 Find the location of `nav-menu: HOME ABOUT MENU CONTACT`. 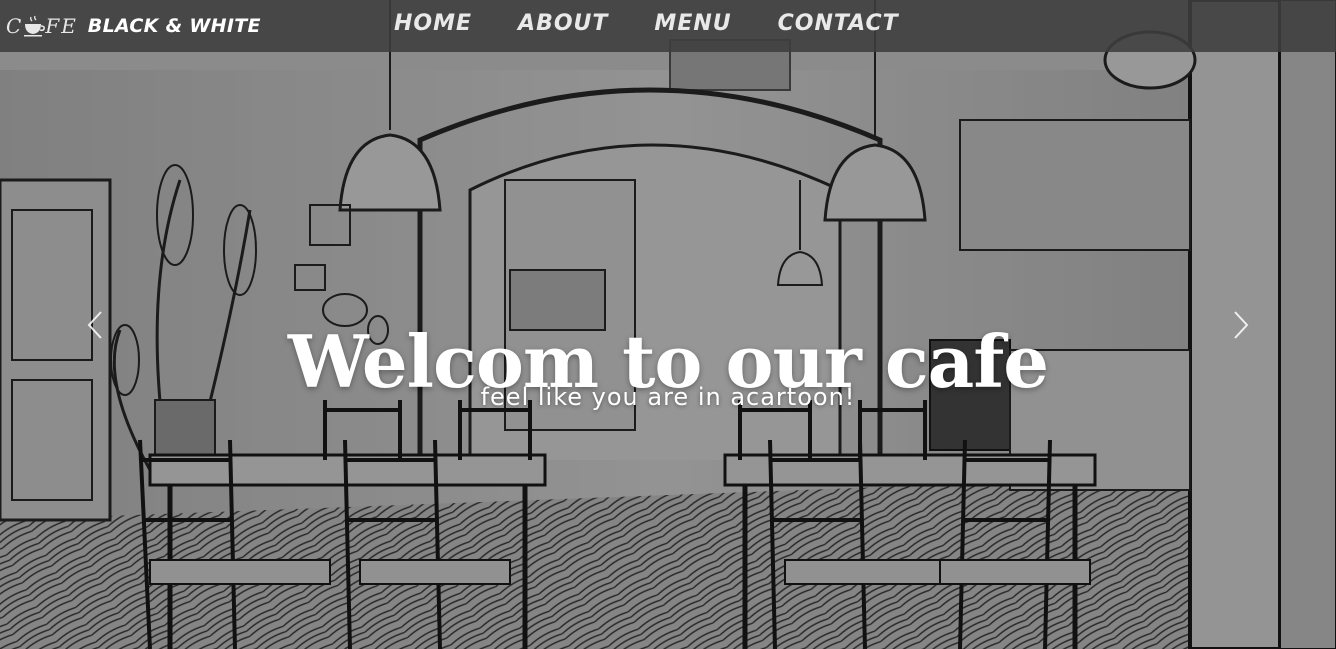

nav-menu: HOME ABOUT MENU CONTACT is located at coordinates (658, 24).